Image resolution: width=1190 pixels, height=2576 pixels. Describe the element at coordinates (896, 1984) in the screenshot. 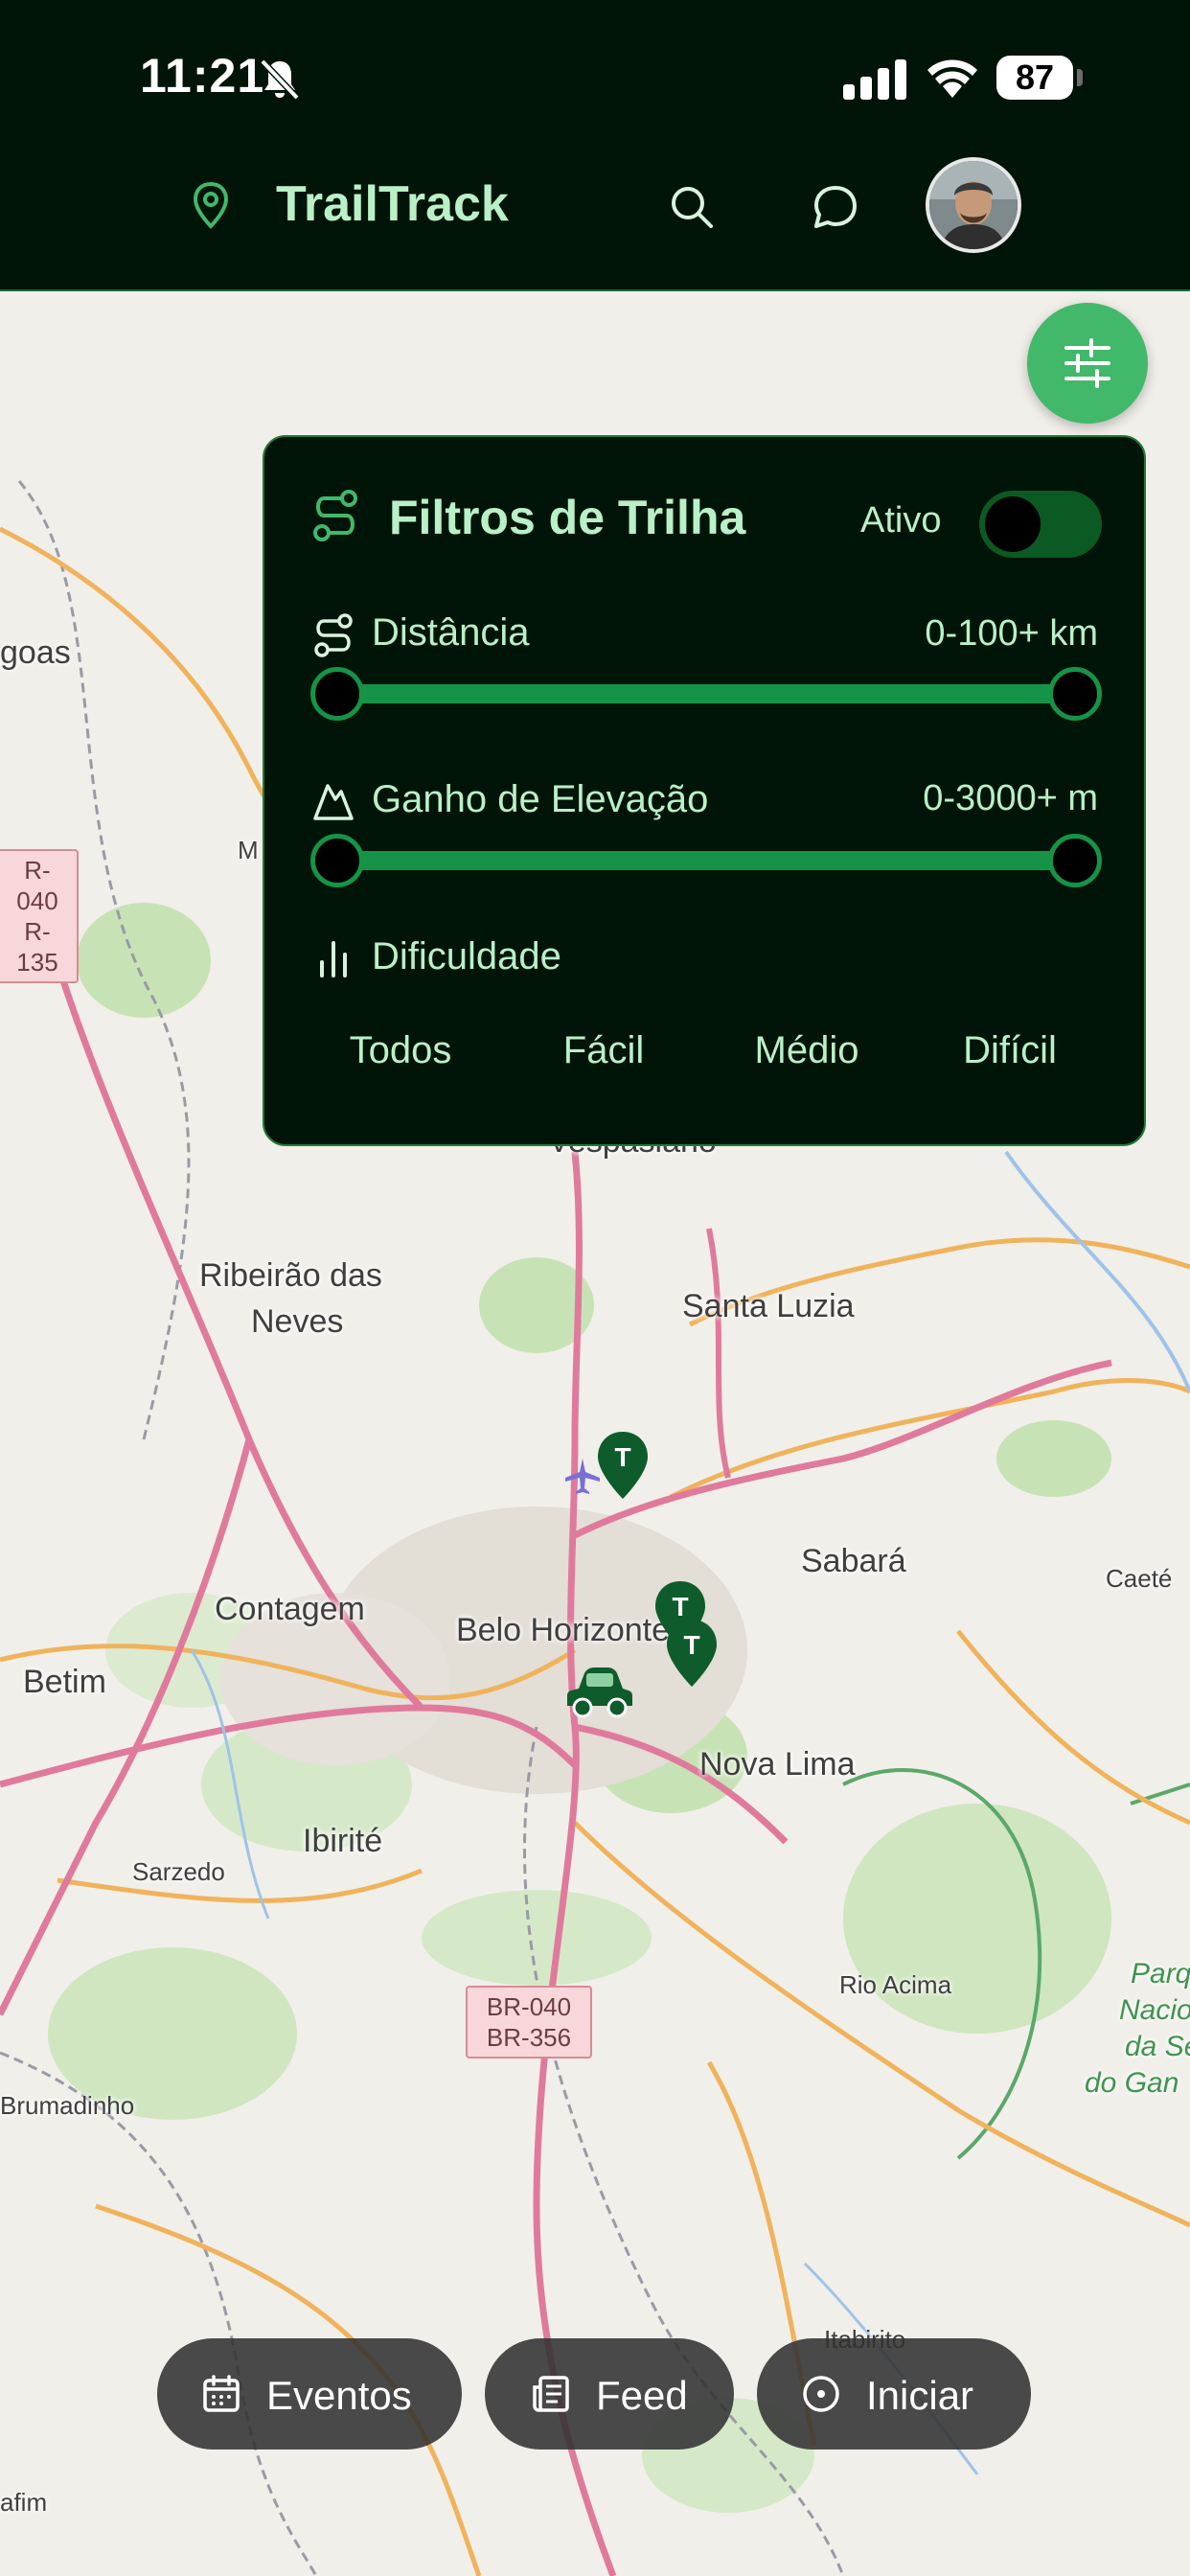

I see `place-label: Rio Acima` at that location.